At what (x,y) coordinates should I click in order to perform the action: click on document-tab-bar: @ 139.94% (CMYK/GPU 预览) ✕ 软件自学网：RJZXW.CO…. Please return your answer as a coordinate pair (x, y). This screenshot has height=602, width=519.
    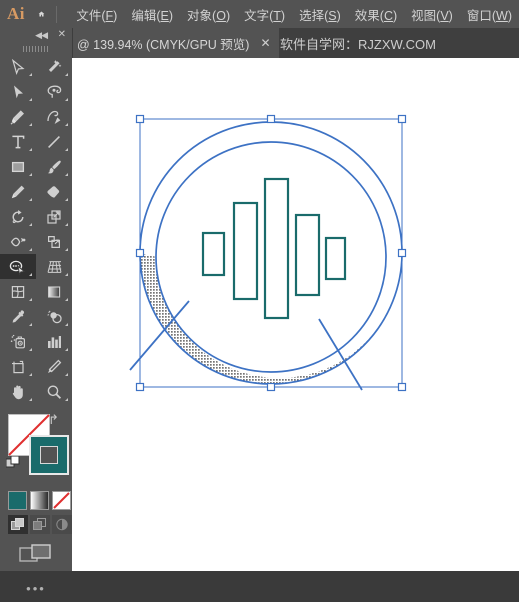
    Looking at the image, I should click on (259, 43).